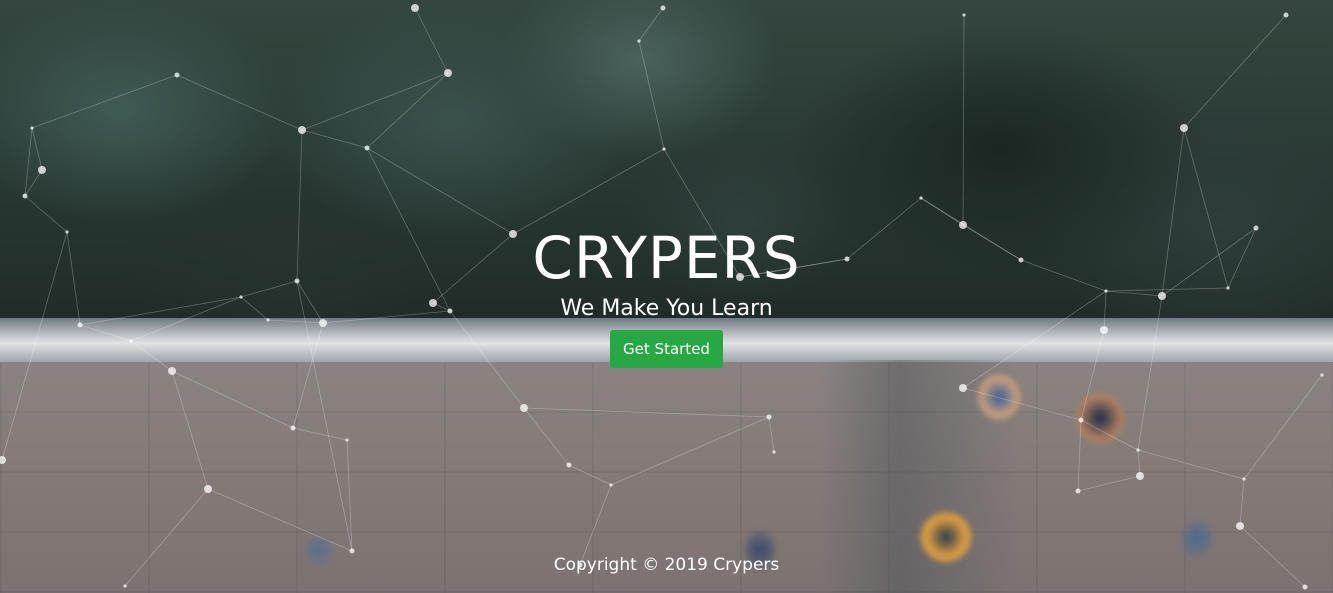  What do you see at coordinates (666, 308) in the screenshot?
I see `page-subtitle: We Make You Learn` at bounding box center [666, 308].